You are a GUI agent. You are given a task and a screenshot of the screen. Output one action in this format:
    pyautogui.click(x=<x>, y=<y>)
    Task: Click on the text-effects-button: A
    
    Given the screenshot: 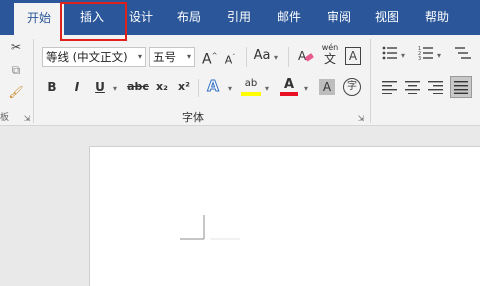 What is the action you would take?
    pyautogui.click(x=213, y=86)
    